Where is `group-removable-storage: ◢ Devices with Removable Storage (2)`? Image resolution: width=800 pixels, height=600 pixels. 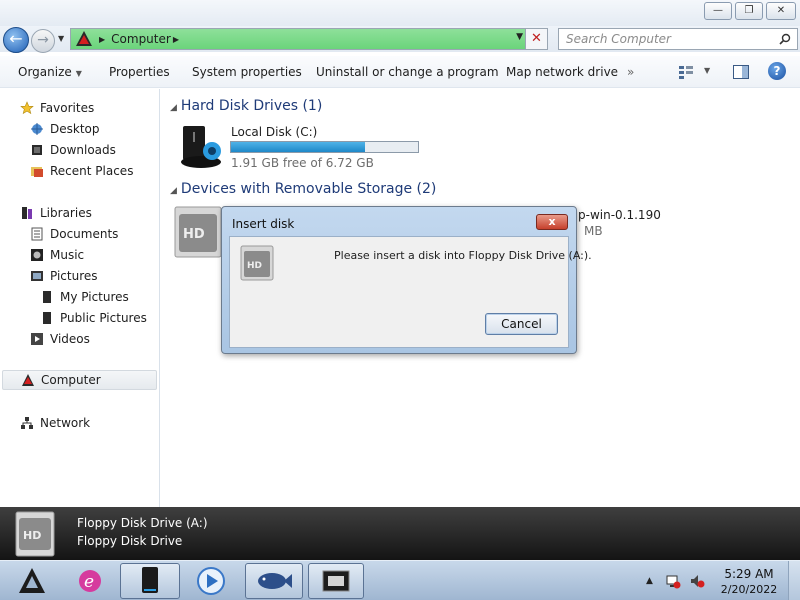
group-removable-storage: ◢ Devices with Removable Storage (2) is located at coordinates (303, 189).